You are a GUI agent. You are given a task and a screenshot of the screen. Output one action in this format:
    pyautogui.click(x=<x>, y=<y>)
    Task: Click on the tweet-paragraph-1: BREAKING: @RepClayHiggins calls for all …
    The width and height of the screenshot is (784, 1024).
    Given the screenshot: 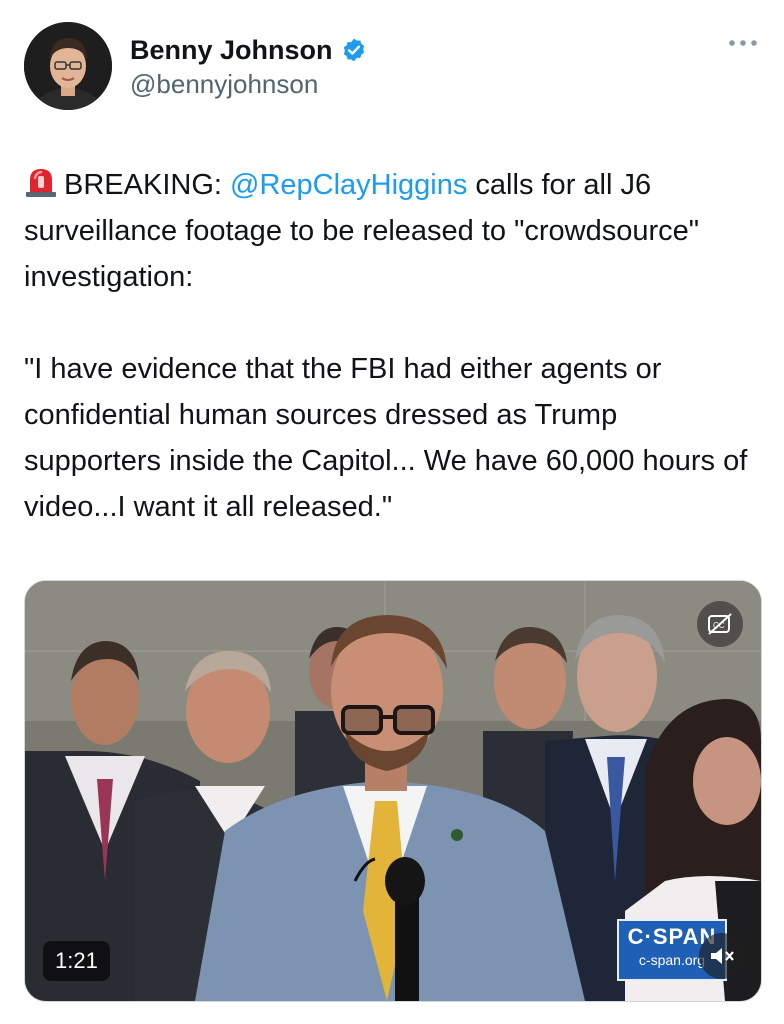 What is the action you would take?
    pyautogui.click(x=389, y=231)
    